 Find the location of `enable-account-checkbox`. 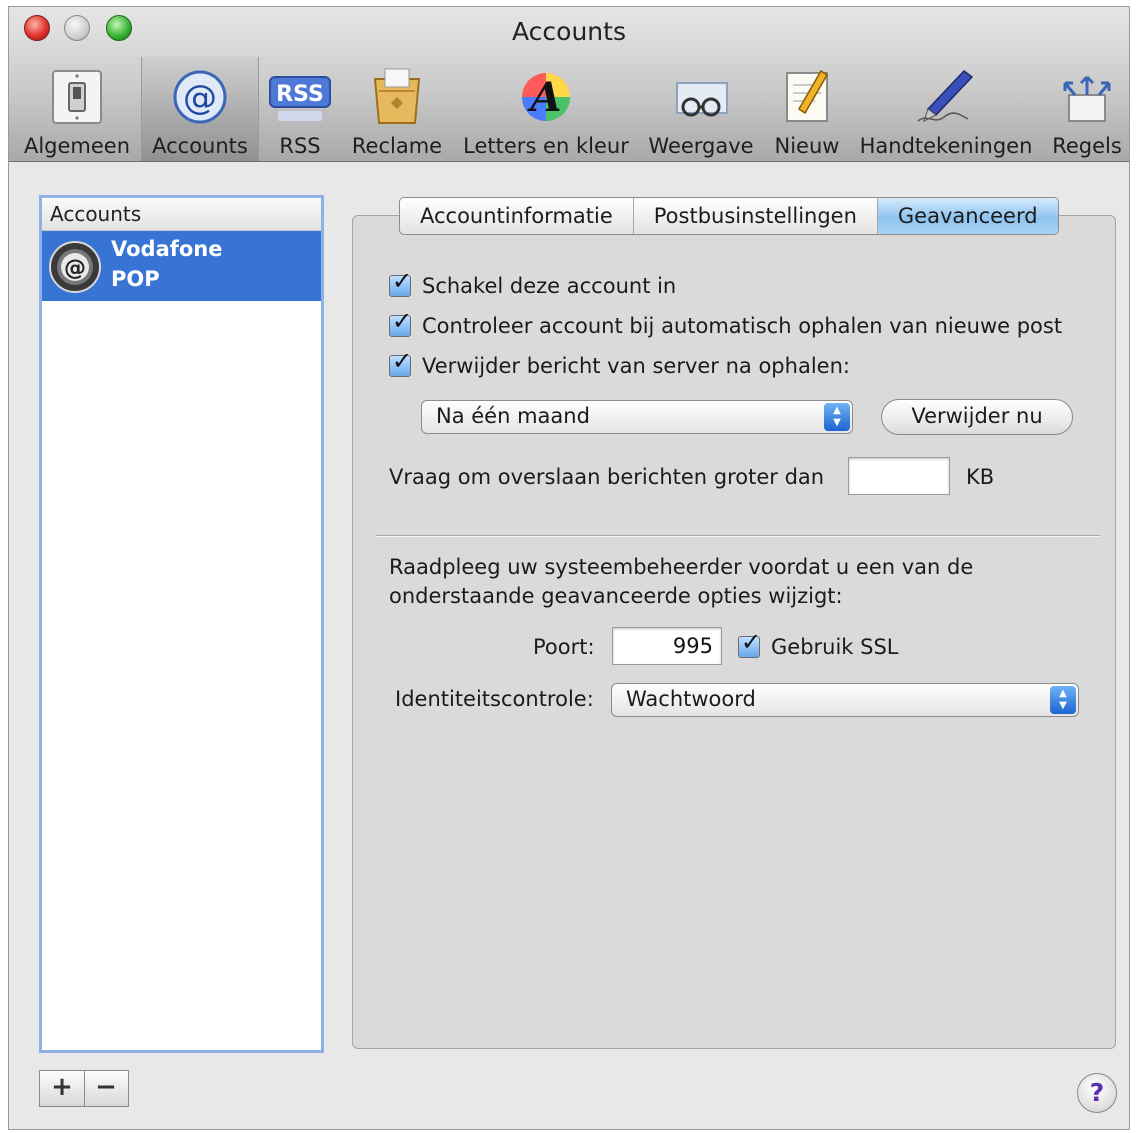

enable-account-checkbox is located at coordinates (400, 282).